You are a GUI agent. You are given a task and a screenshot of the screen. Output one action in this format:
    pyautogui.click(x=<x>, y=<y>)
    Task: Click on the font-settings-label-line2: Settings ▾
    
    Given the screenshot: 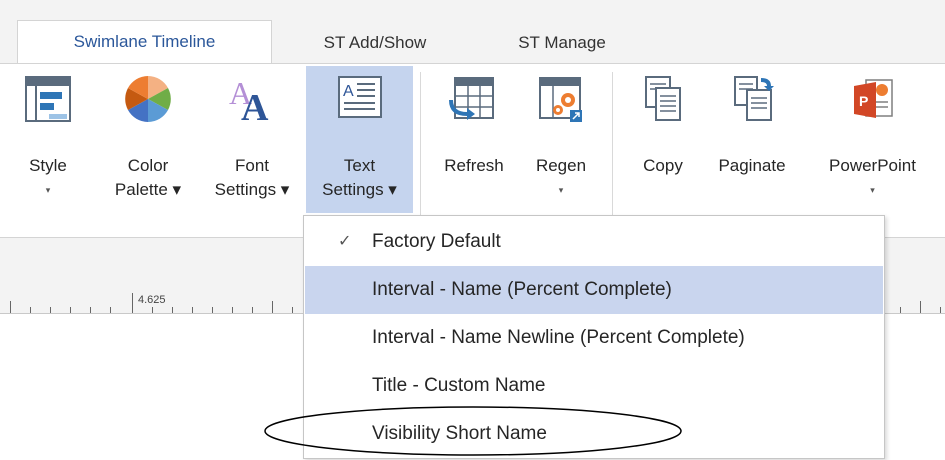 What is the action you would take?
    pyautogui.click(x=252, y=189)
    